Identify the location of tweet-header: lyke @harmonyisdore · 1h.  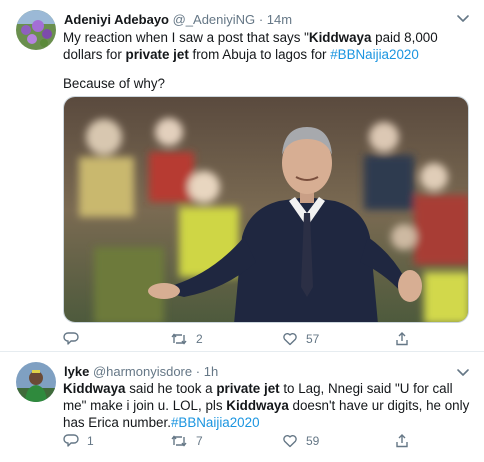
(141, 372).